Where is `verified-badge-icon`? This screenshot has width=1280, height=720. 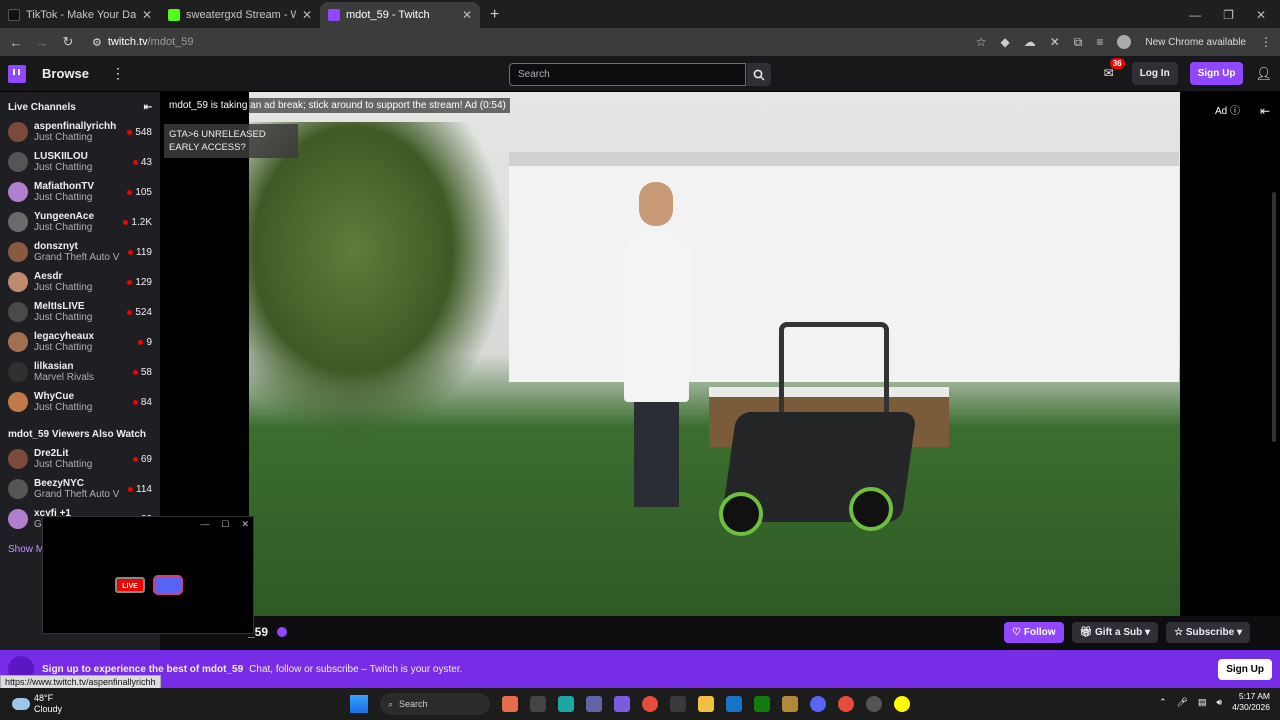 verified-badge-icon is located at coordinates (282, 632).